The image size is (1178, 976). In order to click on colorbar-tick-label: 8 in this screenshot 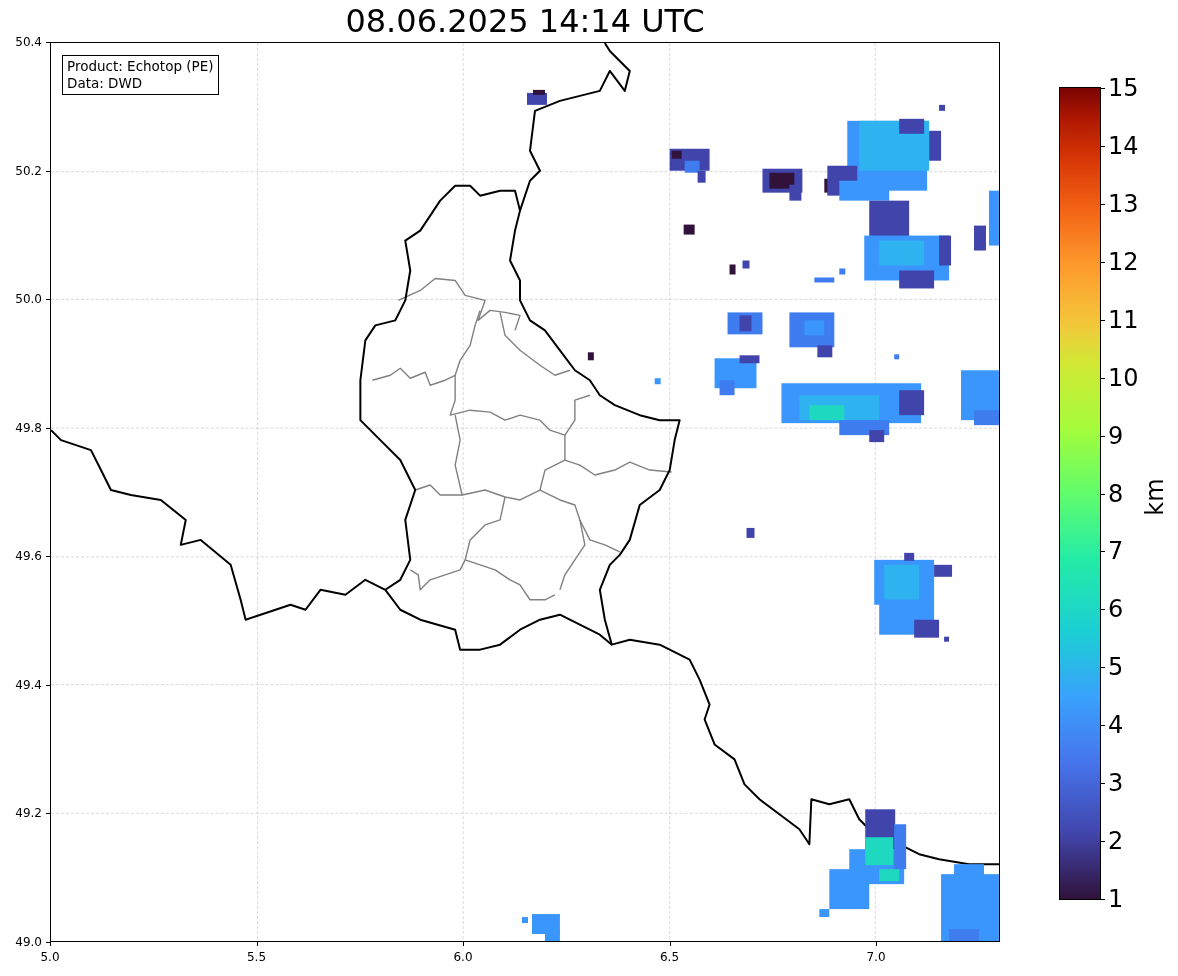, I will do `click(1116, 493)`.